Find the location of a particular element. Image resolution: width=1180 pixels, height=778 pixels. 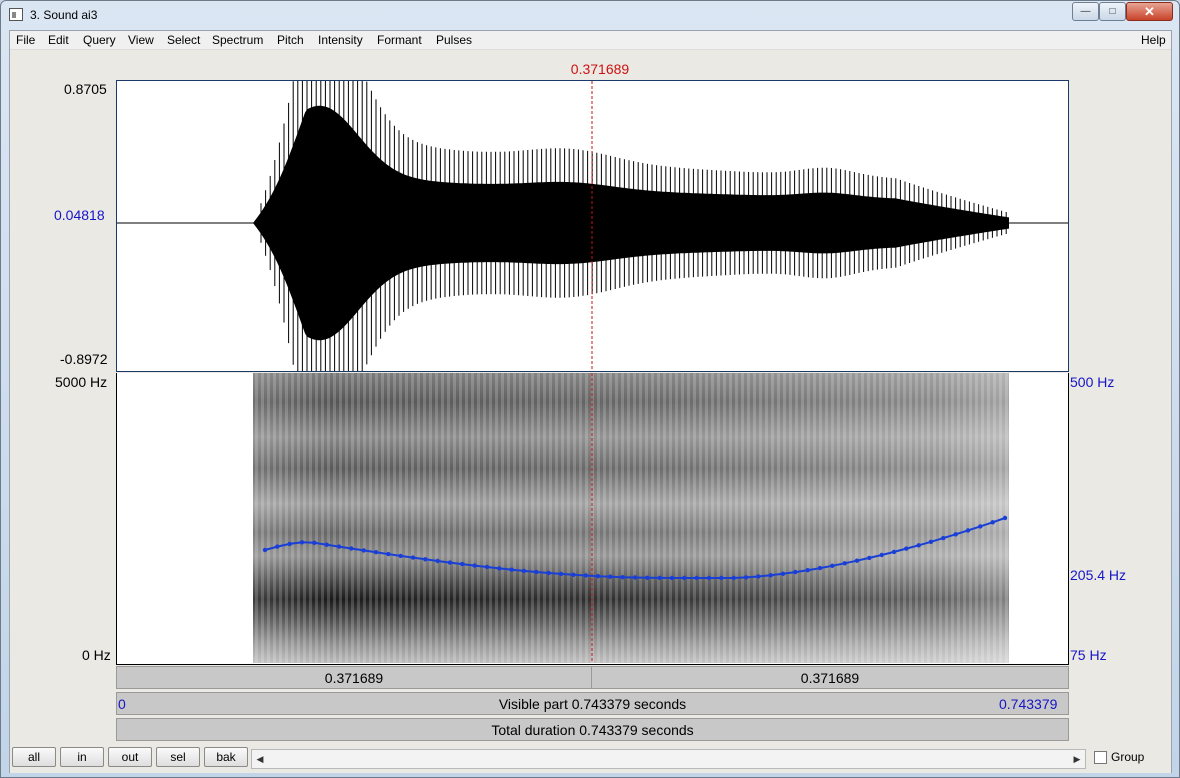

menu-select: Select is located at coordinates (183, 40).